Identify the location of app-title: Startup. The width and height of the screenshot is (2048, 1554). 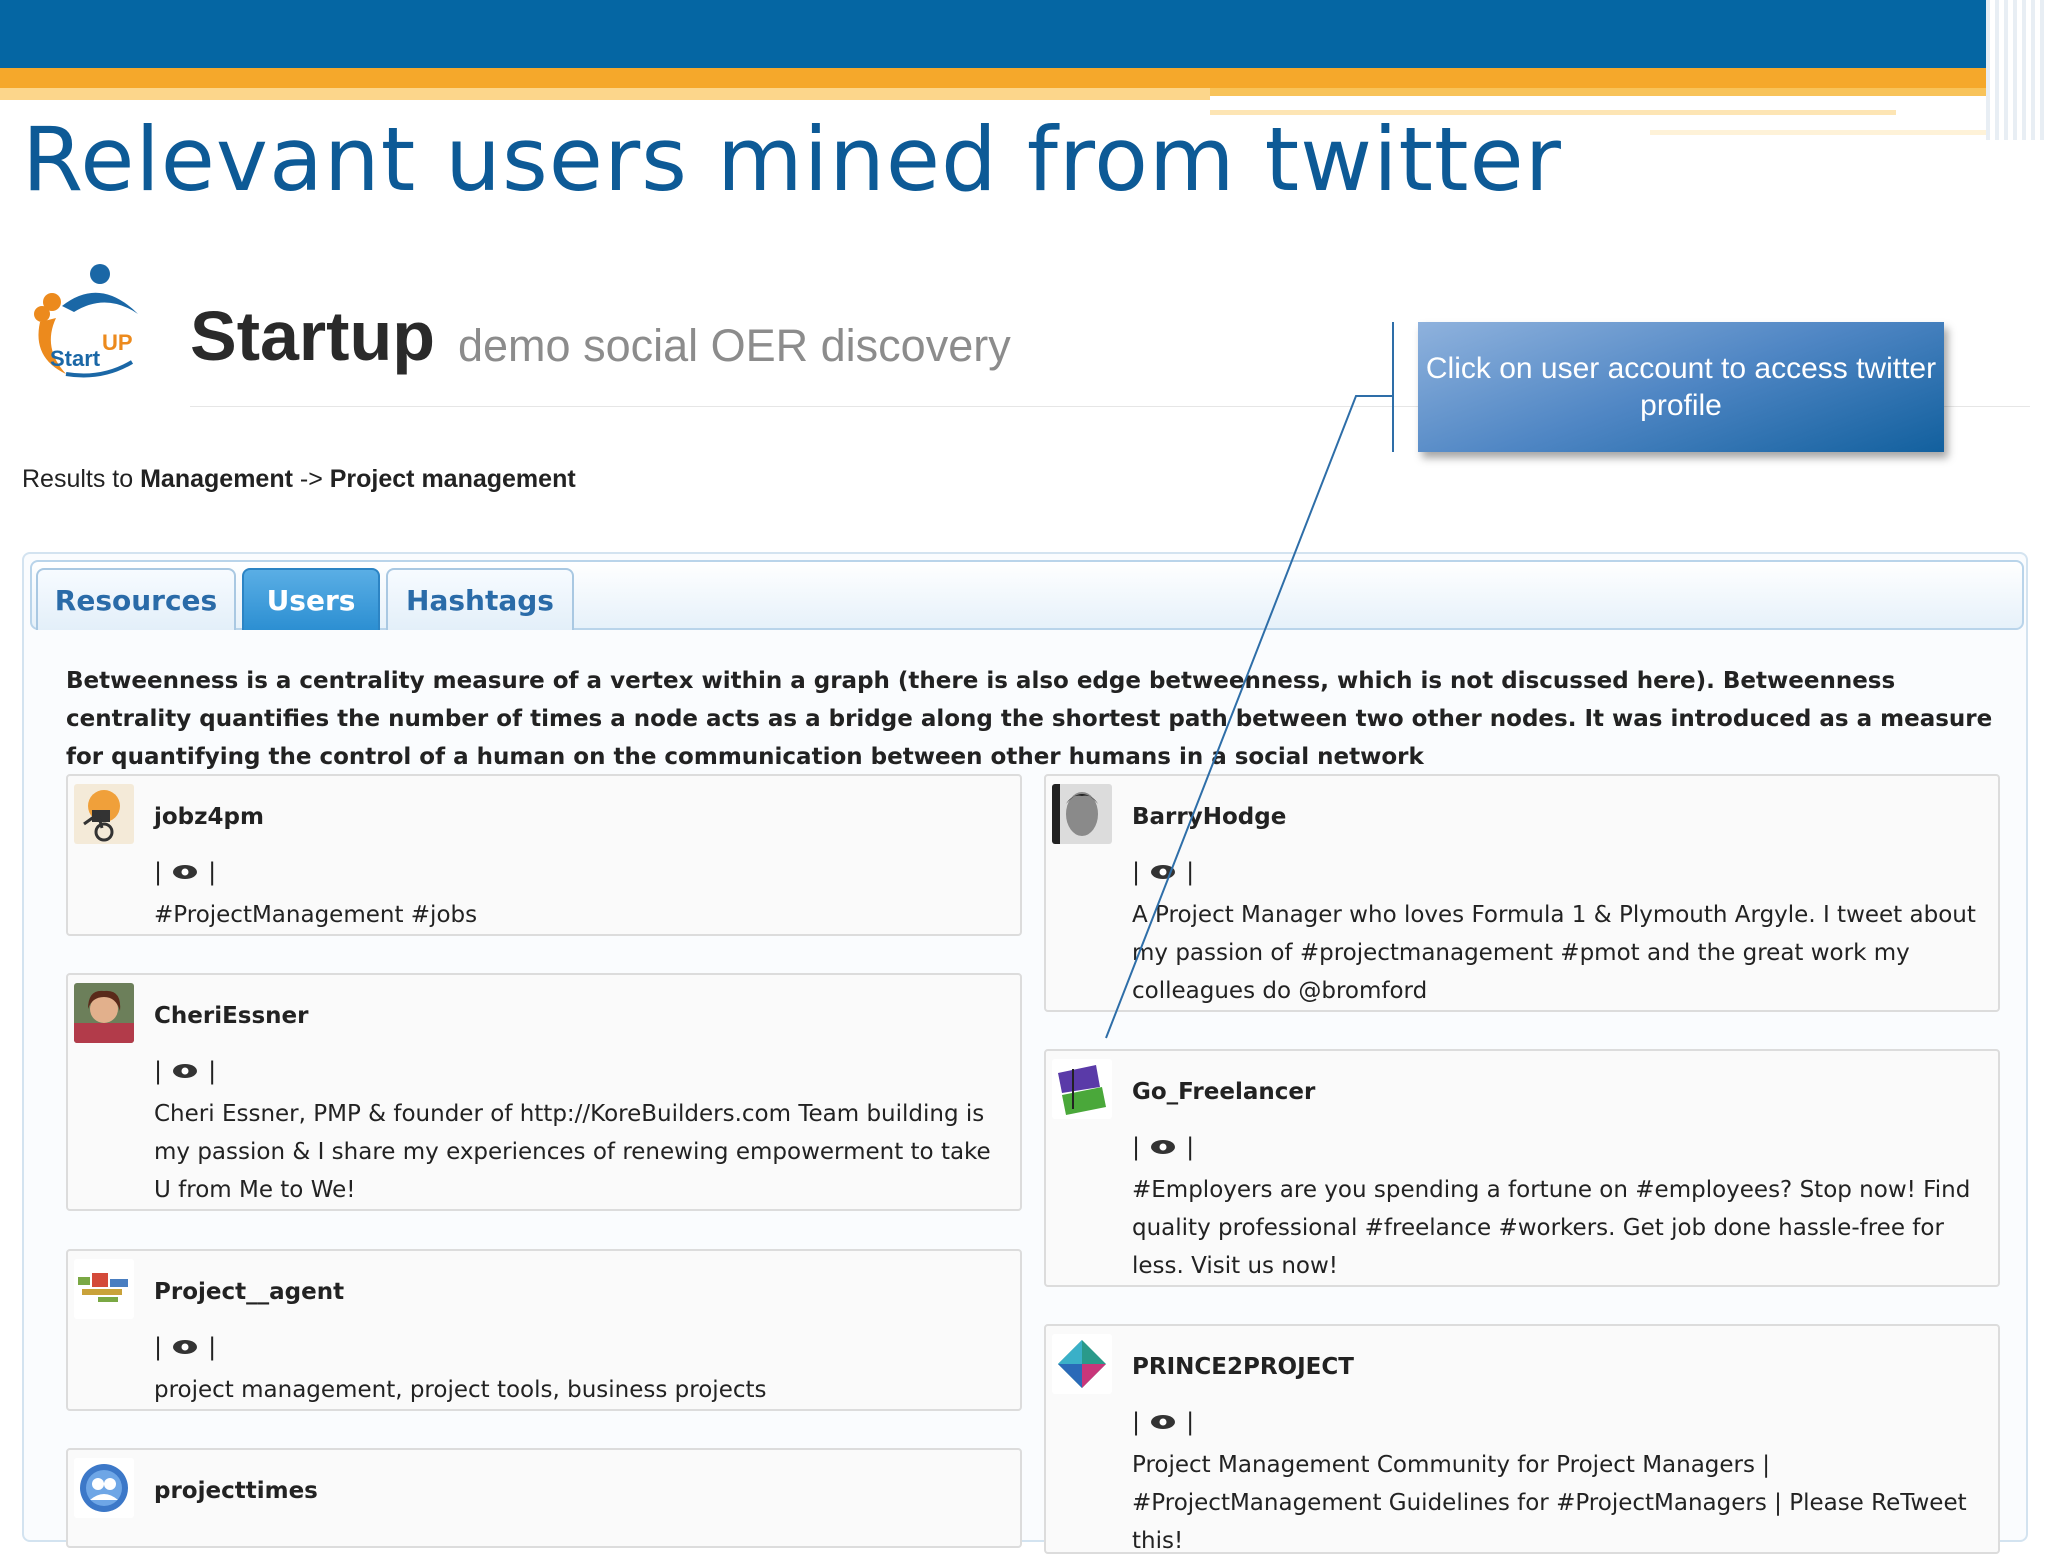
(312, 336).